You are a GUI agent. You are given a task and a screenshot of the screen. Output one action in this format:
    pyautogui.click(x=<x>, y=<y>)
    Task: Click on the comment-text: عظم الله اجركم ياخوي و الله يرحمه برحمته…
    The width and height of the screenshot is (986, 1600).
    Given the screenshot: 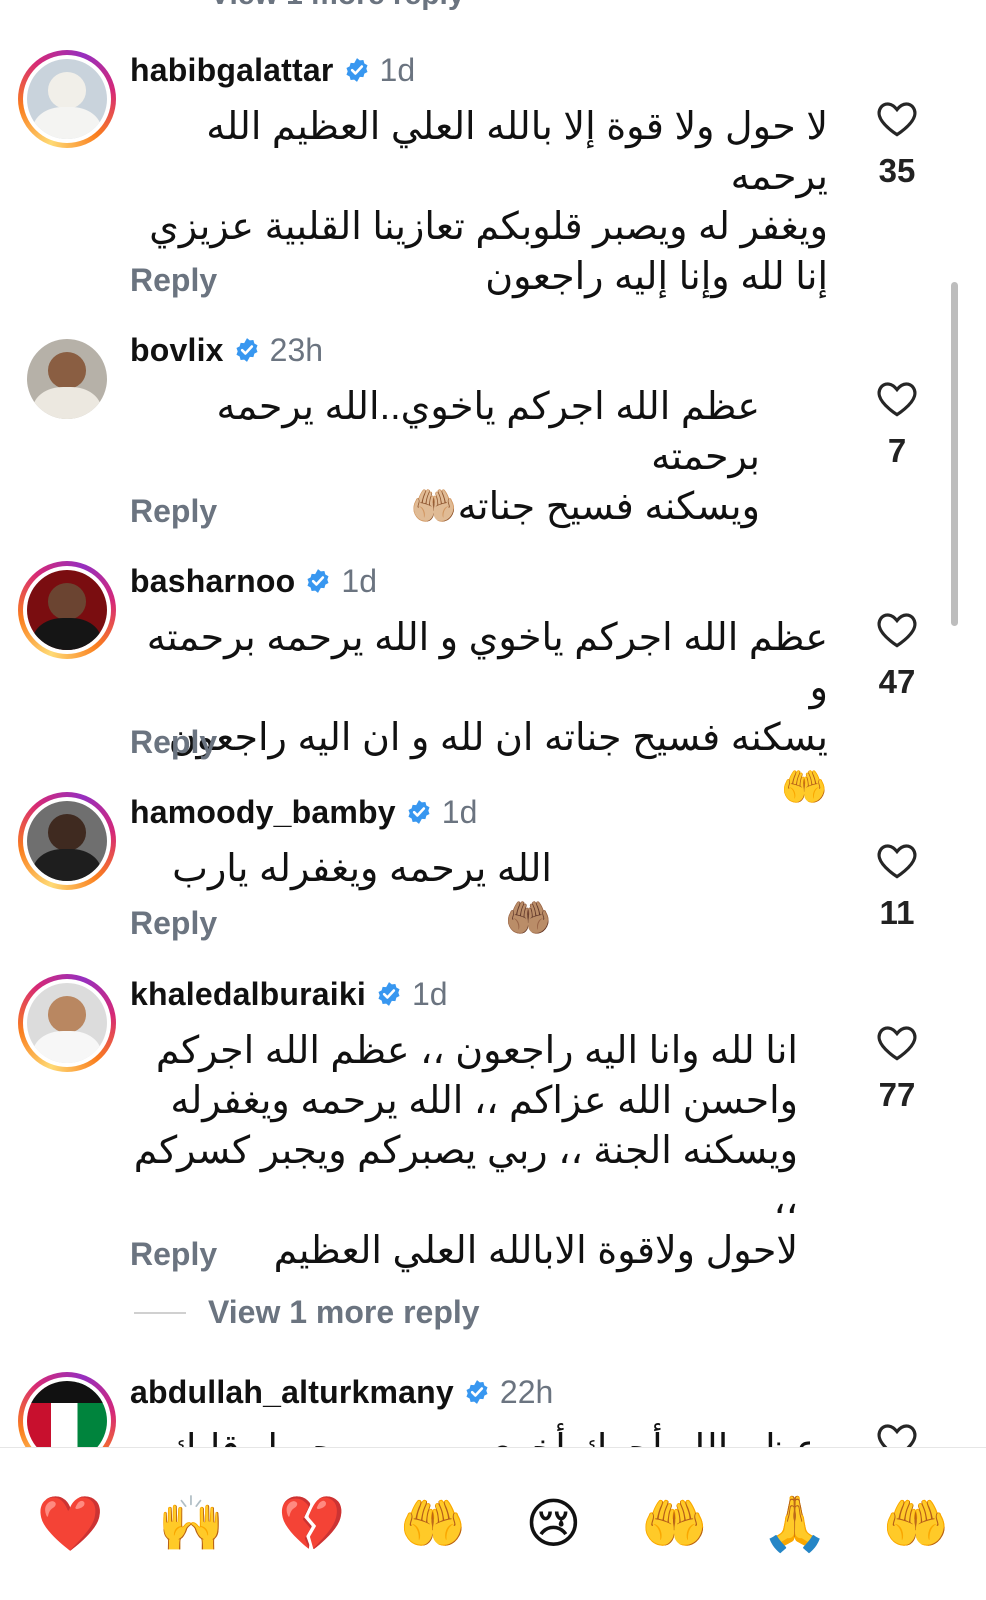 What is the action you would take?
    pyautogui.click(x=487, y=713)
    